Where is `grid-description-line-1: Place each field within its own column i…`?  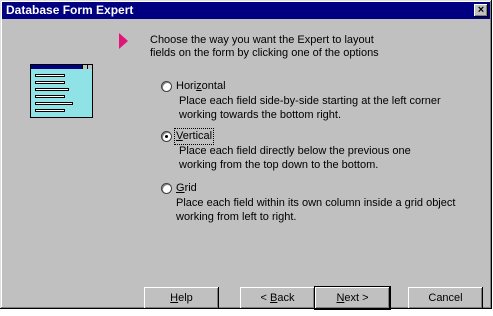 grid-description-line-1: Place each field within its own column i… is located at coordinates (316, 203).